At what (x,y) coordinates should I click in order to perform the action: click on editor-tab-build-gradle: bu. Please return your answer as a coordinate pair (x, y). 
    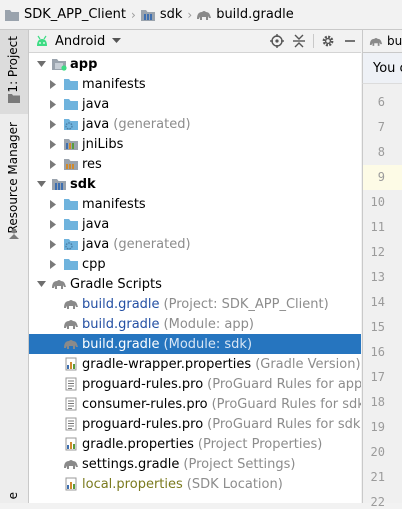
    Looking at the image, I should click on (382, 41).